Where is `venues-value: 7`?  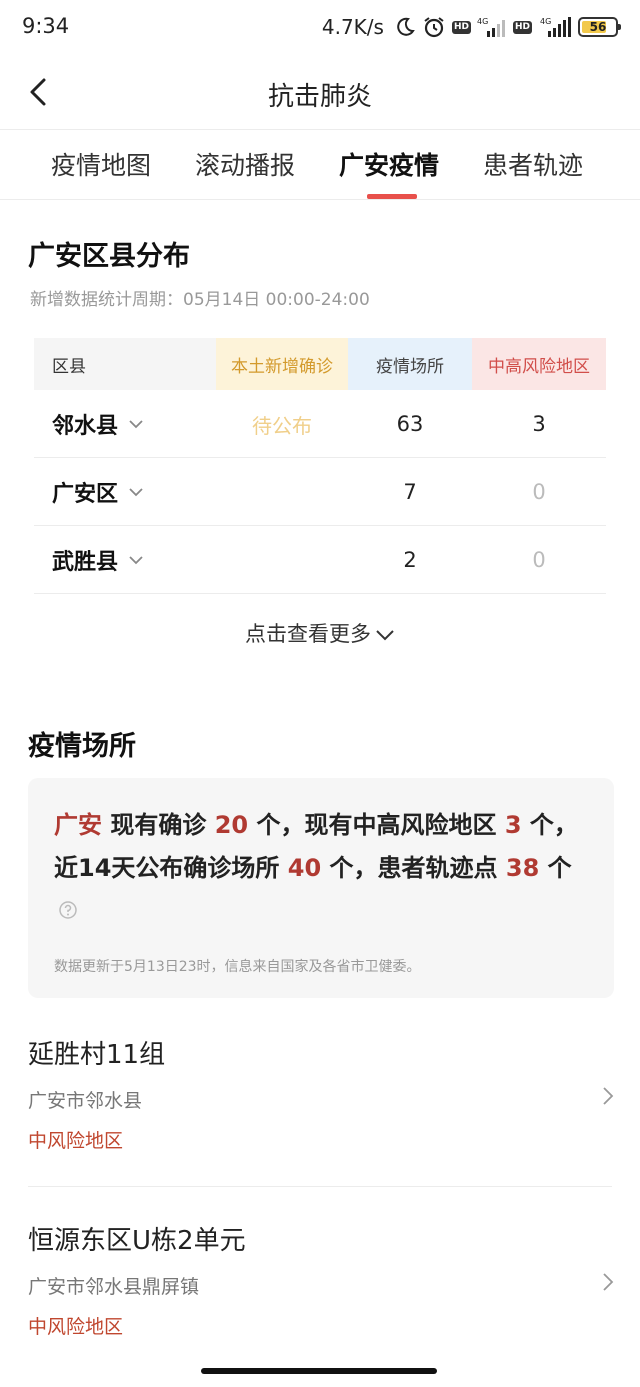
venues-value: 7 is located at coordinates (410, 492).